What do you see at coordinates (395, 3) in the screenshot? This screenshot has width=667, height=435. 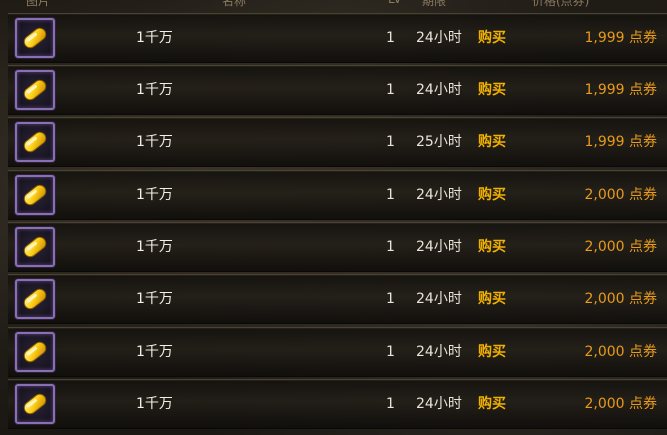 I see `header-lv: LV` at bounding box center [395, 3].